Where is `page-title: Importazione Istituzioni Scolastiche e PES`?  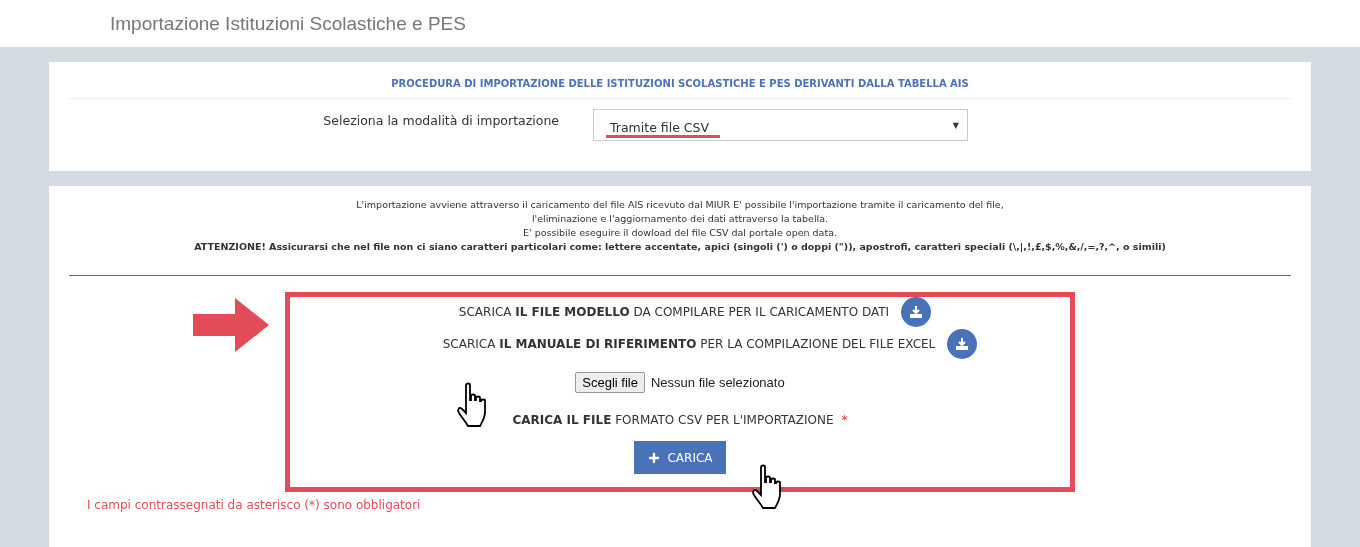 page-title: Importazione Istituzioni Scolastiche e PES is located at coordinates (288, 23).